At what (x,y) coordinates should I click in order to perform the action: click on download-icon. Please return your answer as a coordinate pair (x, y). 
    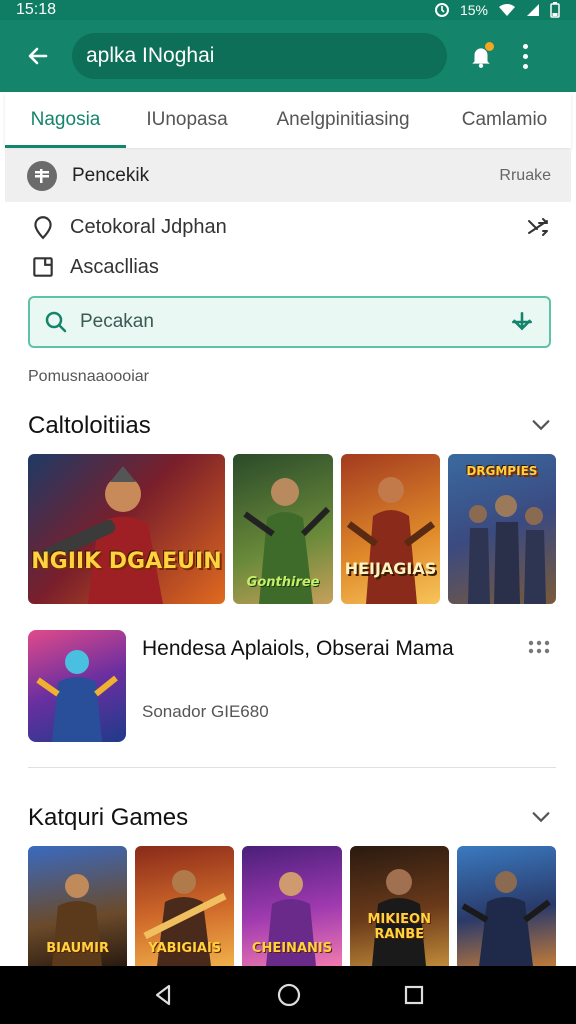
    Looking at the image, I should click on (522, 322).